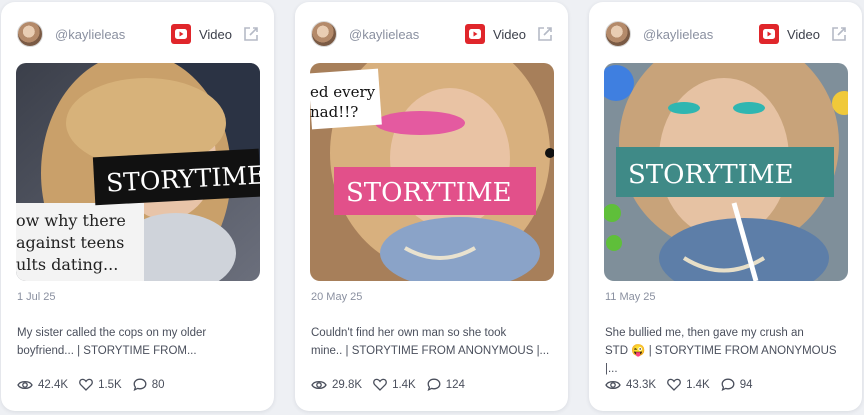 This screenshot has width=864, height=415. What do you see at coordinates (70, 242) in the screenshot?
I see `thumbnail-overlay-text: against teens` at bounding box center [70, 242].